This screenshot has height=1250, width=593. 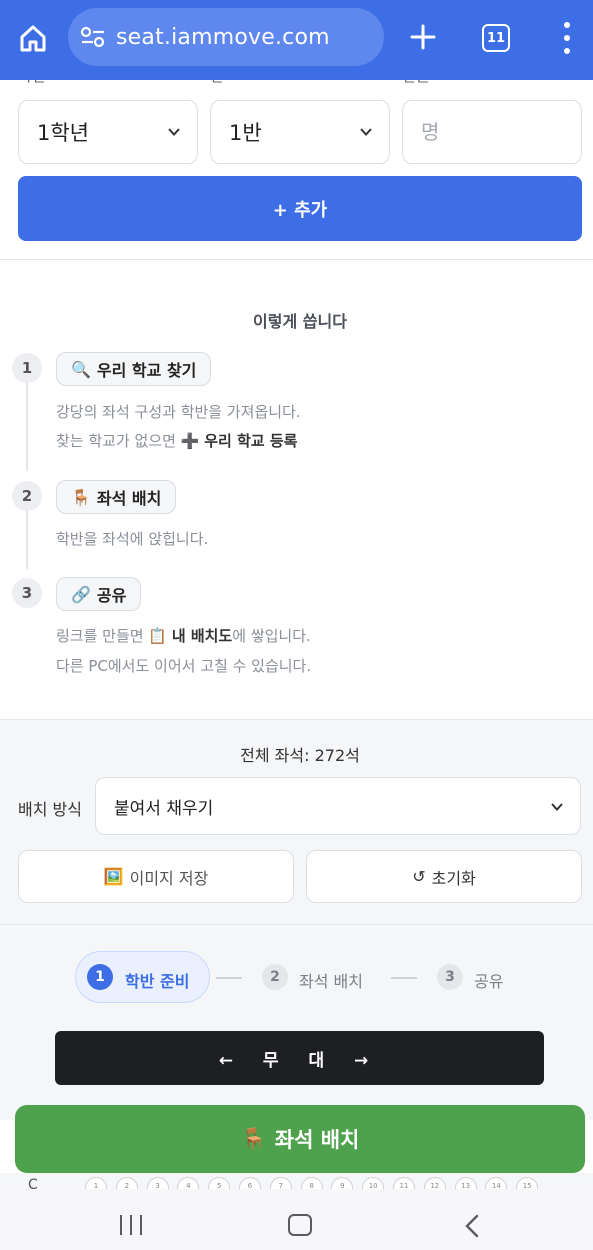 I want to click on step-1-desc-line-2: 찾는 학교가 없으면 ➕ 우리 학교 등록, so click(x=177, y=441).